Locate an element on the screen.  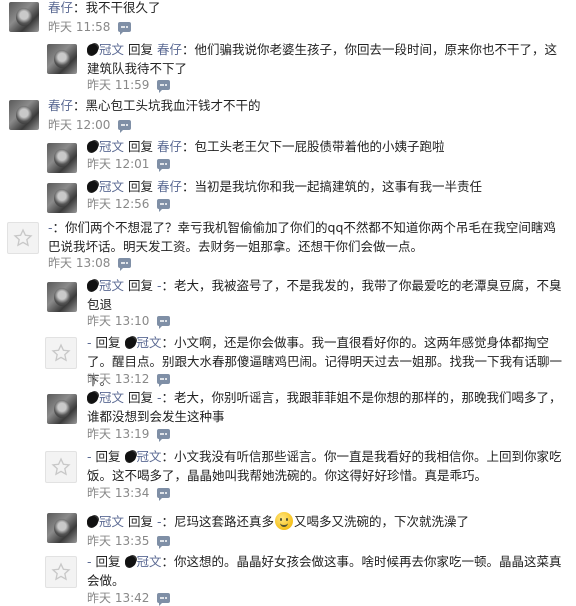
comment-body: 黑心包工头坑我血汗钱才不干的 is located at coordinates (173, 105).